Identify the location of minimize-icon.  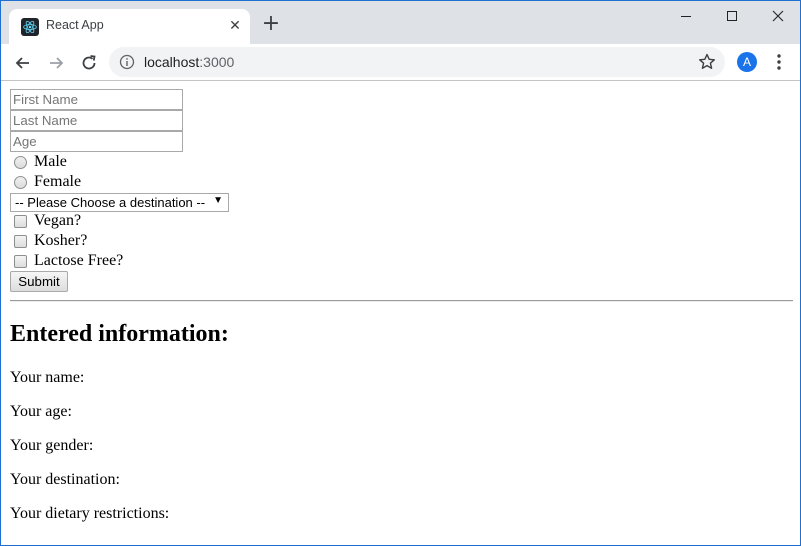
(686, 16).